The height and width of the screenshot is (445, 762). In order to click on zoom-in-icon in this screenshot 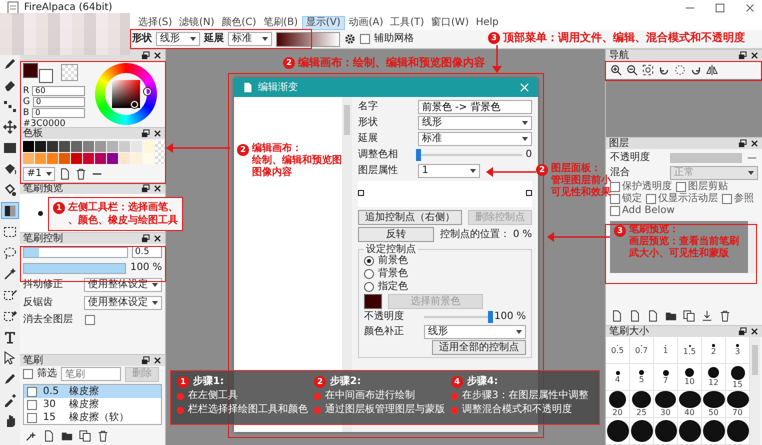, I will do `click(616, 70)`.